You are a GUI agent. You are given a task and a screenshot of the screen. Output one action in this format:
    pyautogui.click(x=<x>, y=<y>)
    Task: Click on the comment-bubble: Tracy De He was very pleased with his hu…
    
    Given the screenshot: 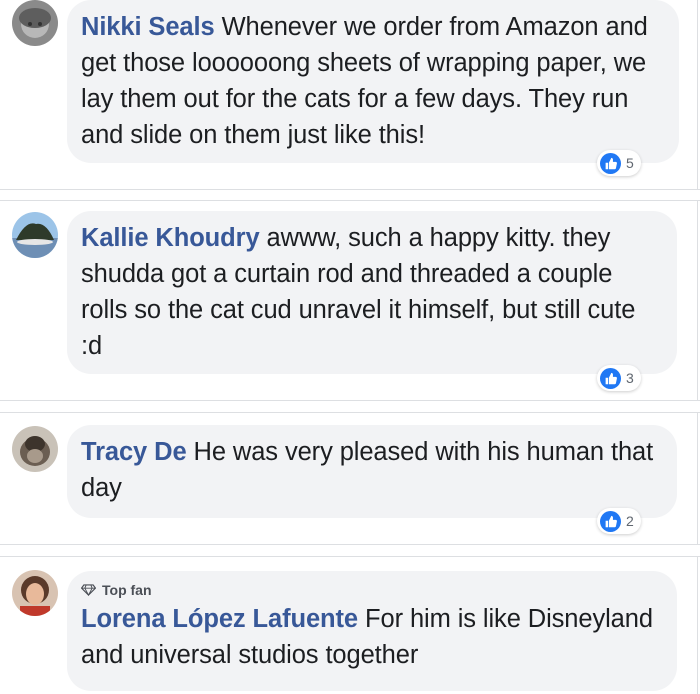 What is the action you would take?
    pyautogui.click(x=372, y=471)
    